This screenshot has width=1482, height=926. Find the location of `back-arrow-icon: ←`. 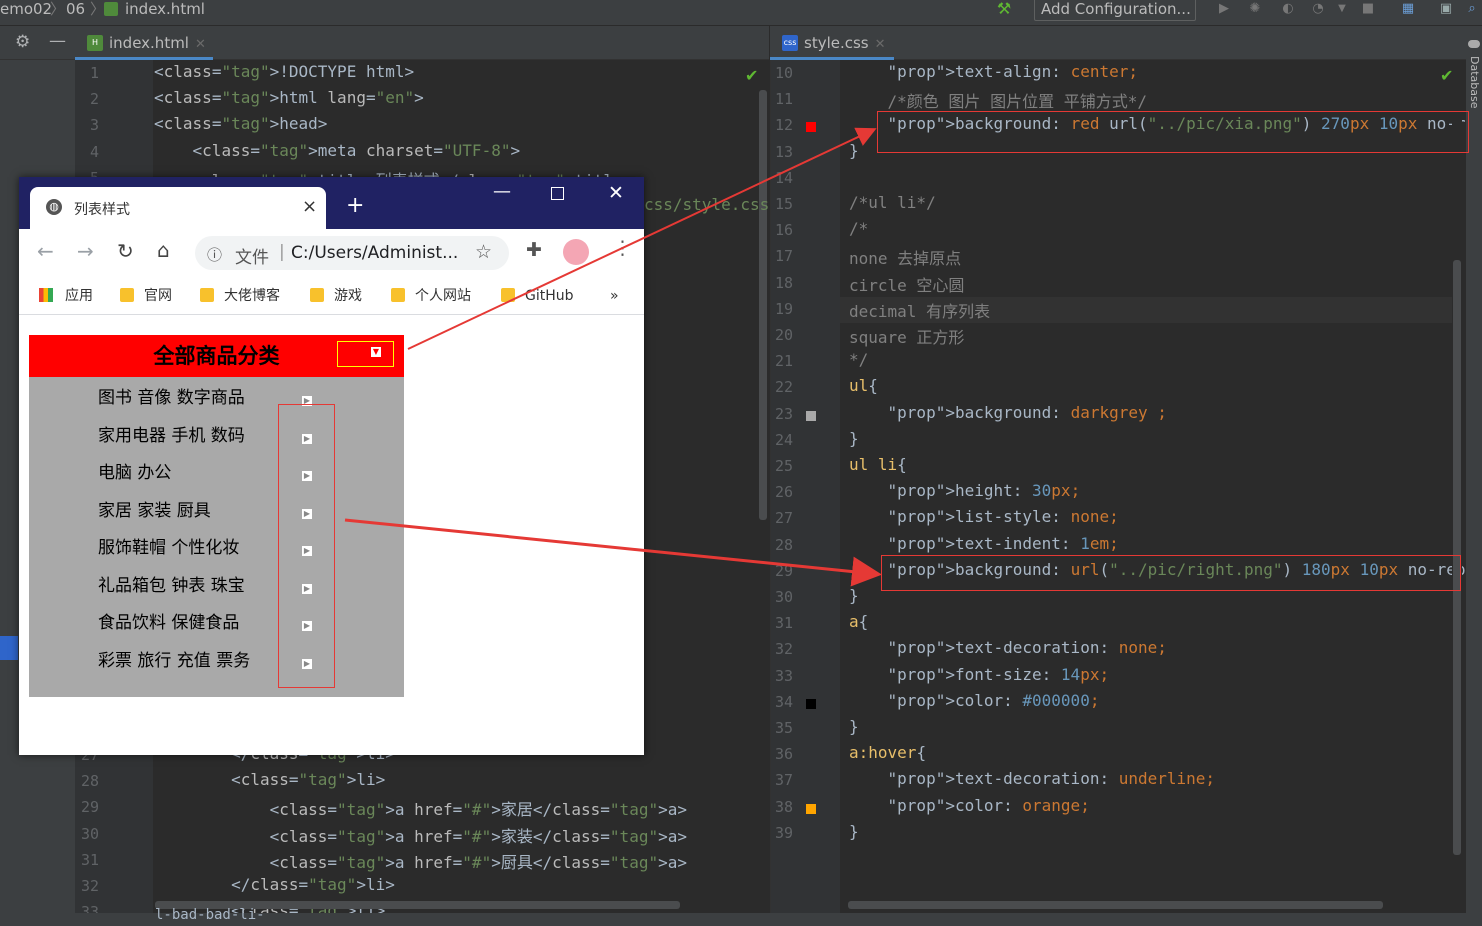

back-arrow-icon: ← is located at coordinates (45, 251).